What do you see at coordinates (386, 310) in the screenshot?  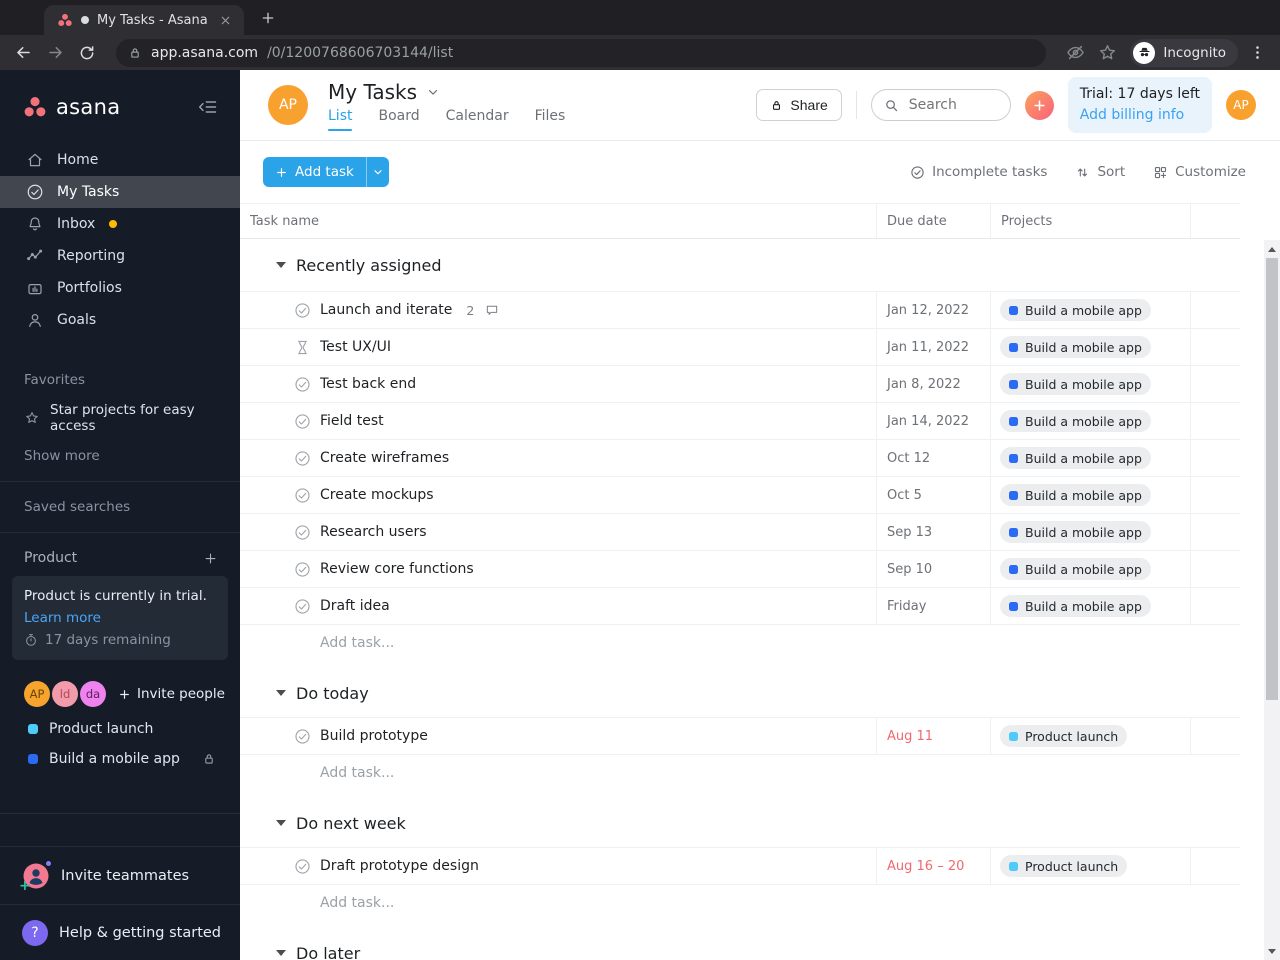 I see `task-name: Launch and iterate` at bounding box center [386, 310].